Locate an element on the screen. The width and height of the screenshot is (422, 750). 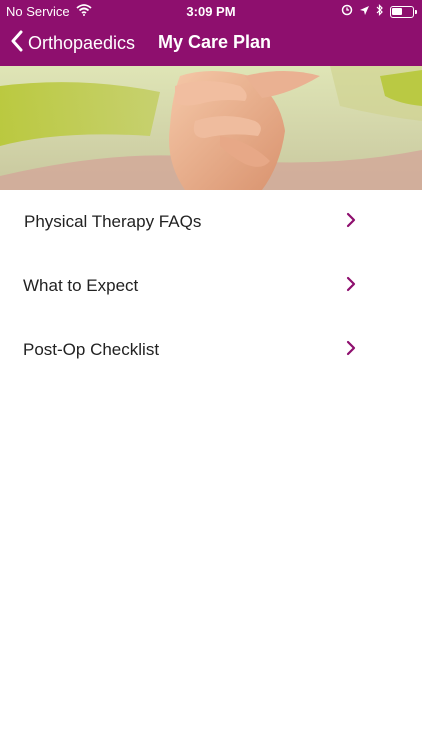
page-title: My Care Plan is located at coordinates (215, 42).